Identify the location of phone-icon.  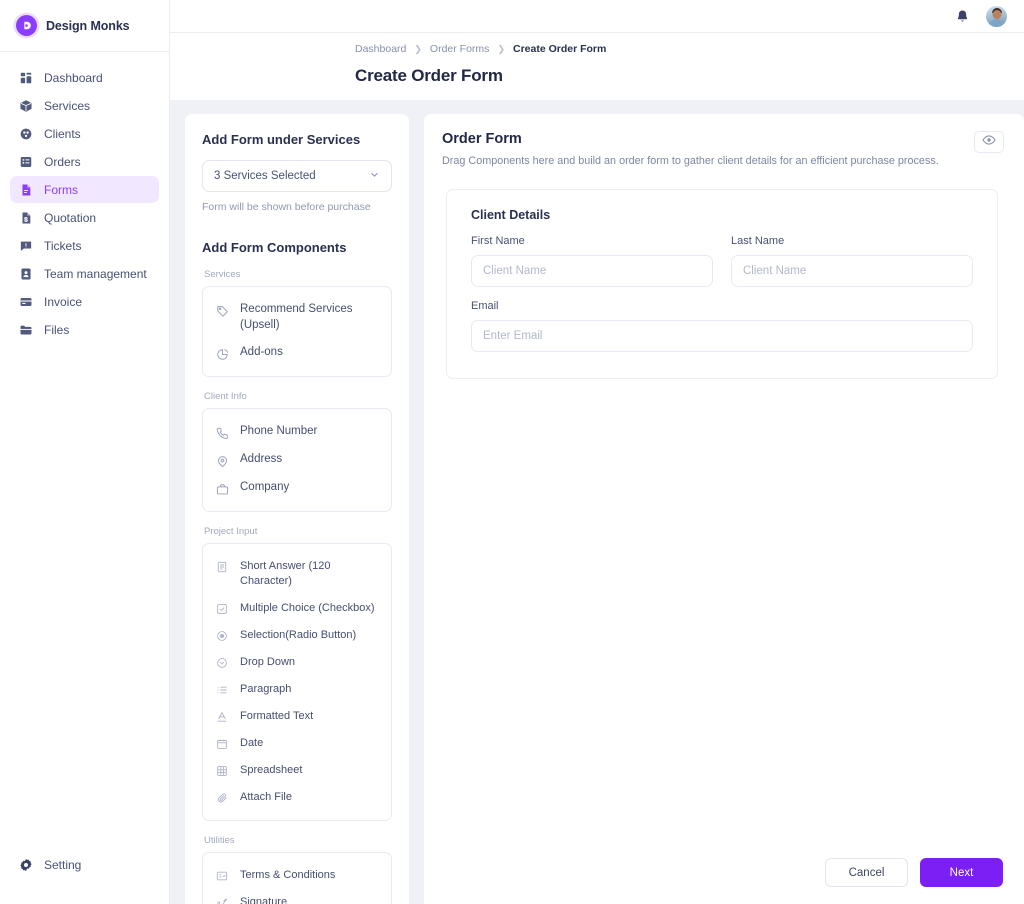
(222, 433).